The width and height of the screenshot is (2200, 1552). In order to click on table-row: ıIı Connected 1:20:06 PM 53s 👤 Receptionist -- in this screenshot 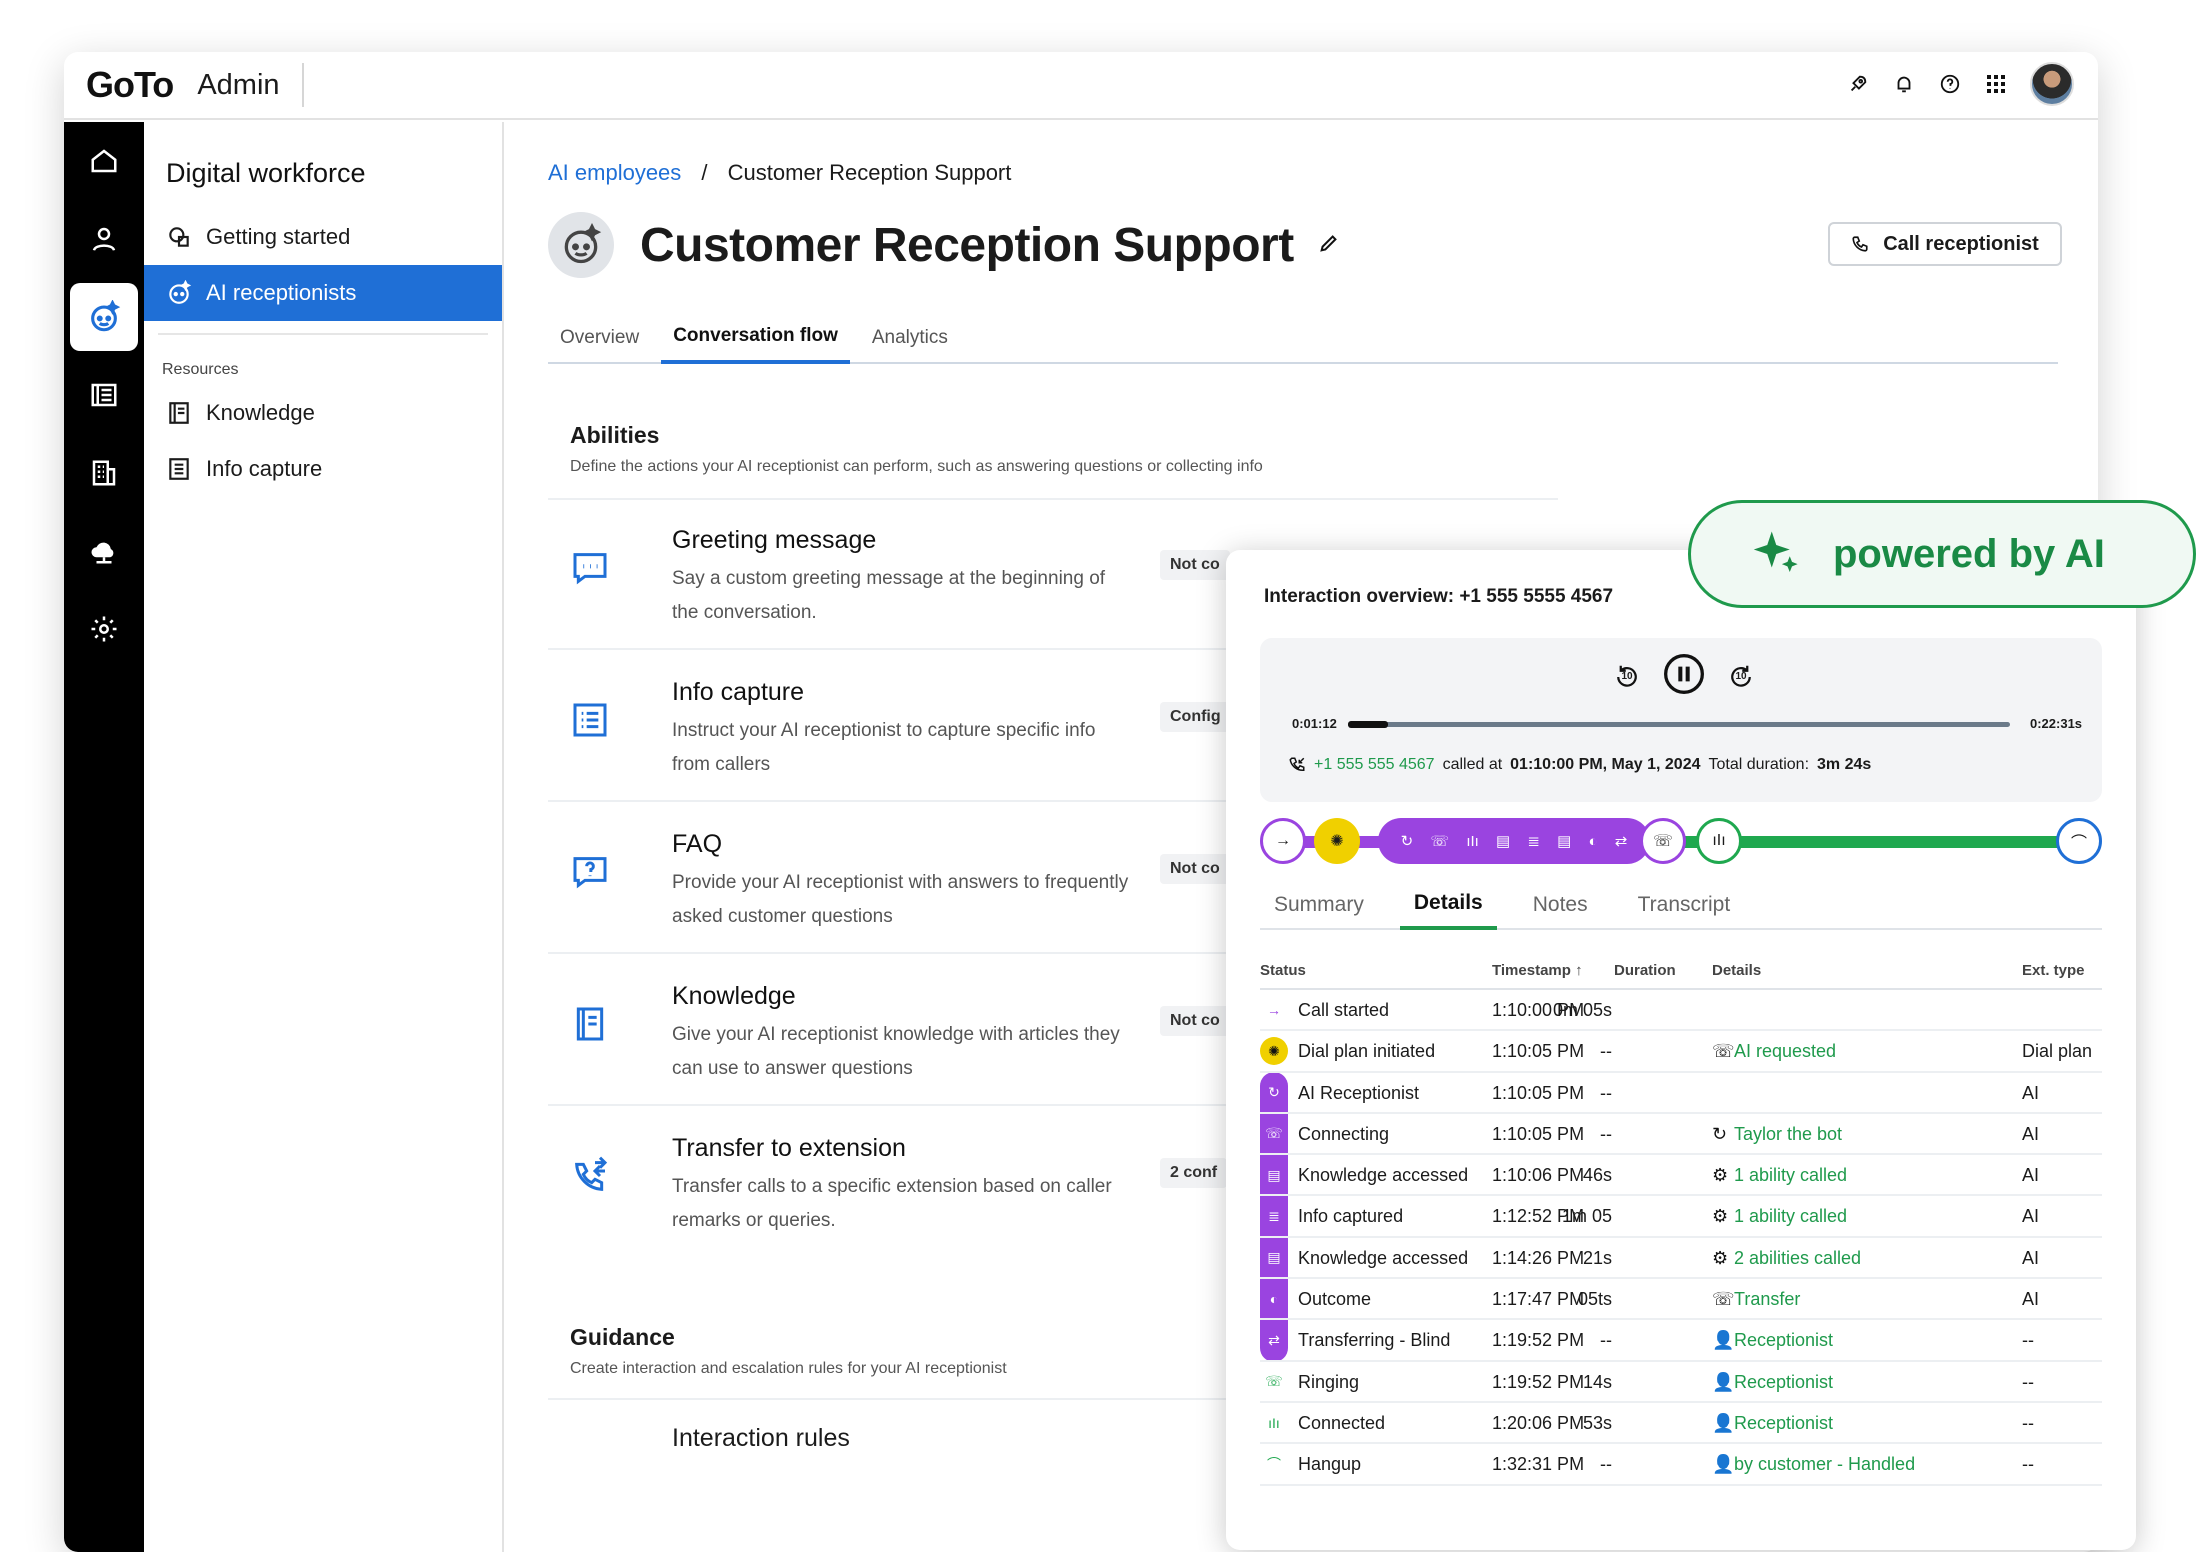, I will do `click(1681, 1424)`.